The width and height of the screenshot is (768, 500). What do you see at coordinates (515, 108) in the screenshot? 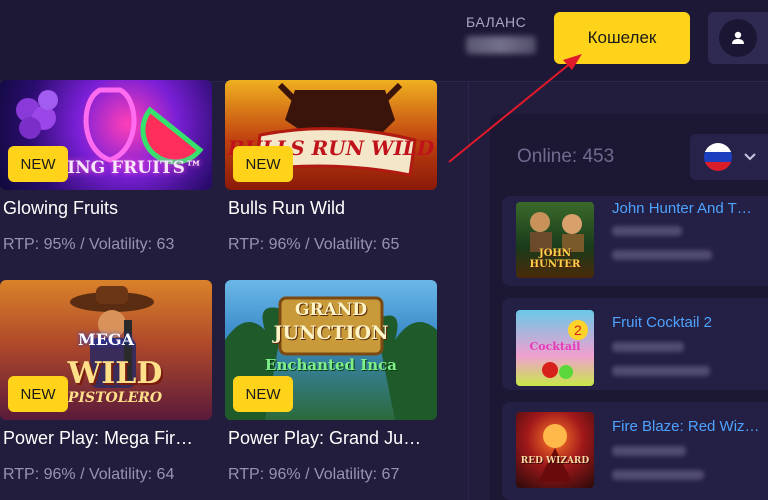
I see `annotation-arrow` at bounding box center [515, 108].